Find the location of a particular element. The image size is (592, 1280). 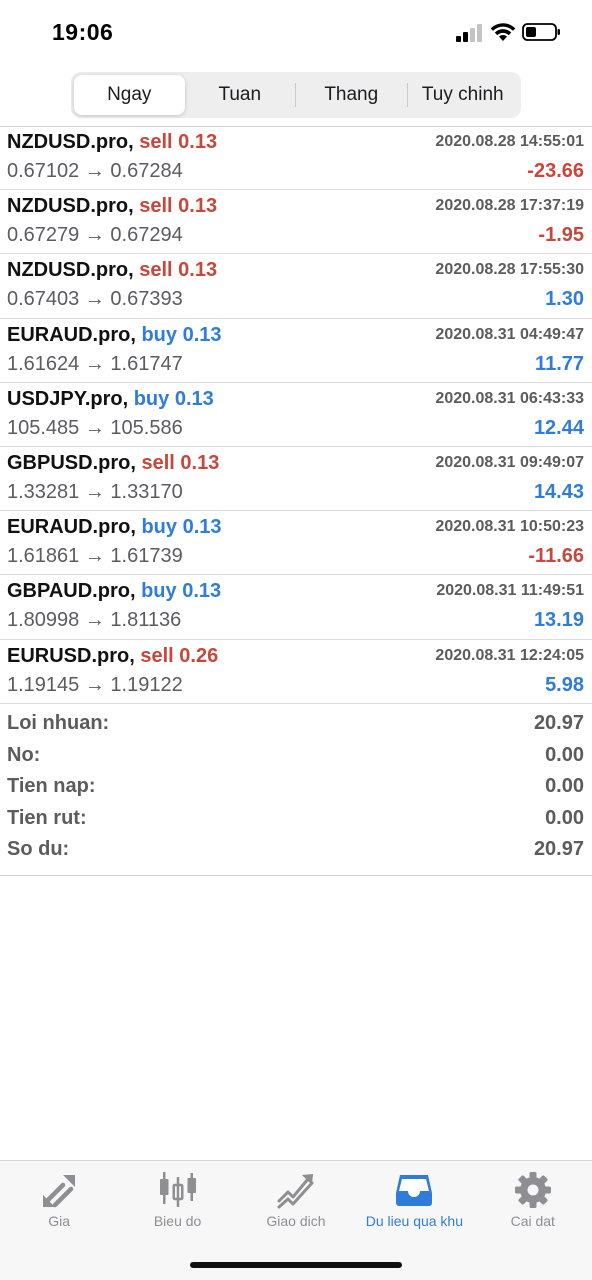

quotes-arrows-icon is located at coordinates (59, 1191).